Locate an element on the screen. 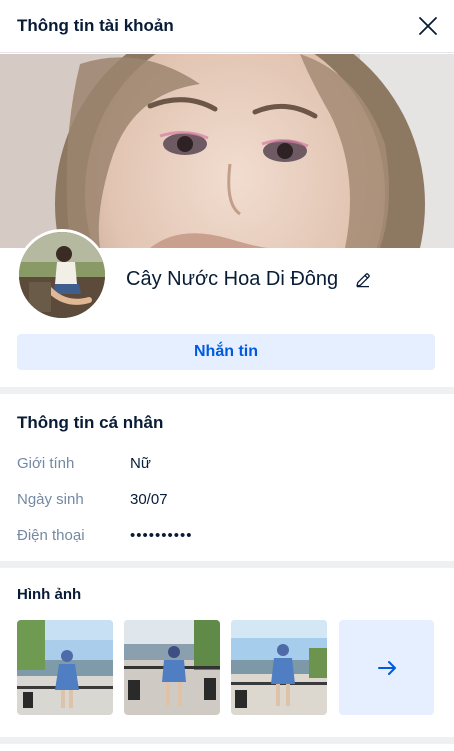 This screenshot has height=751, width=454. close-icon is located at coordinates (428, 26).